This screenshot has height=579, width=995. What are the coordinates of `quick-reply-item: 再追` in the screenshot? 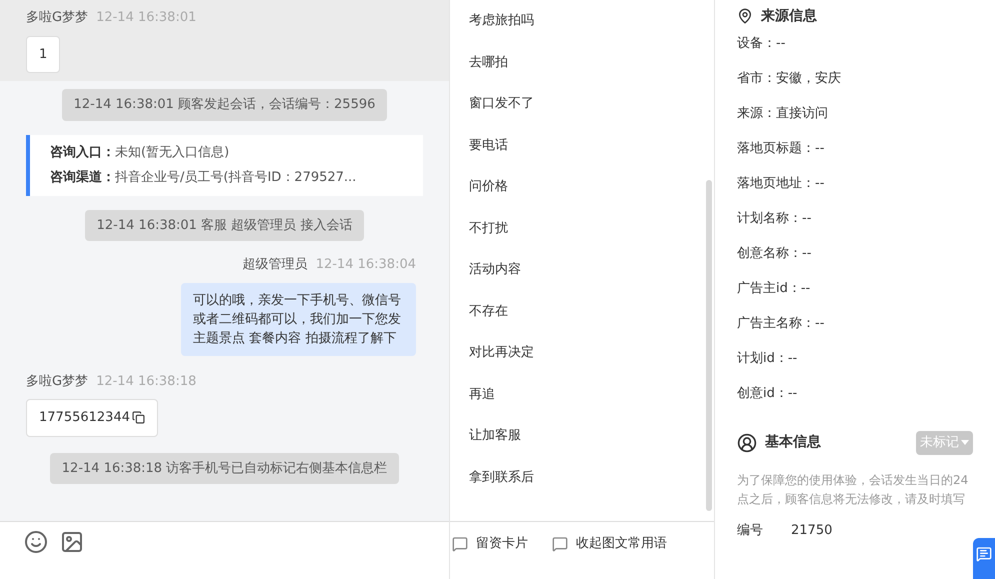 It's located at (578, 394).